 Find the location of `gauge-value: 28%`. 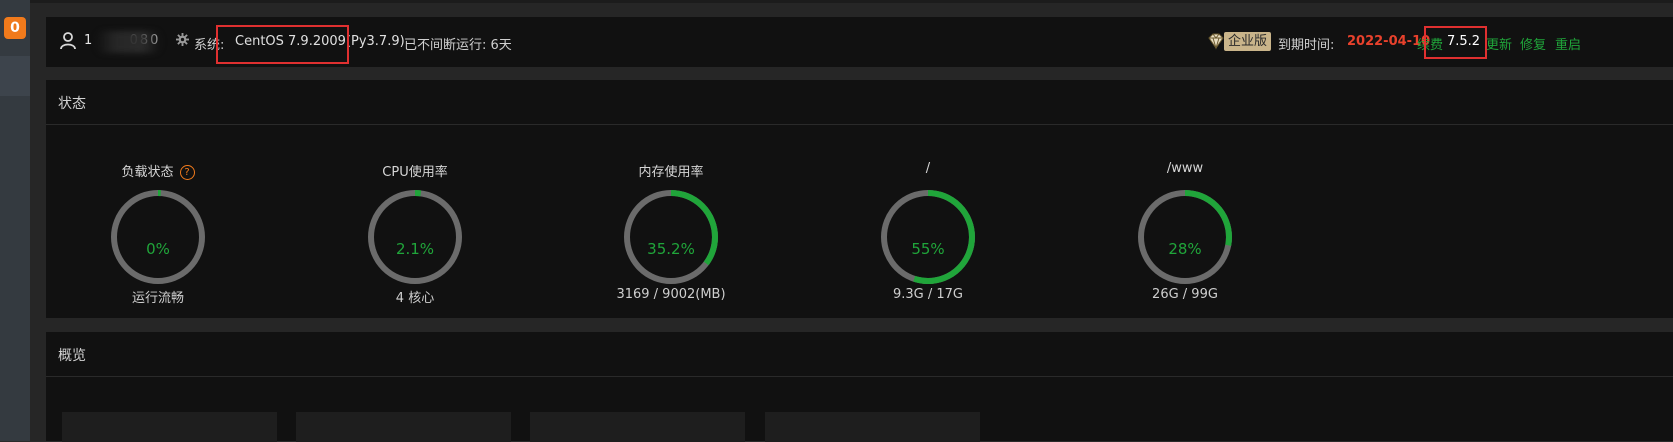

gauge-value: 28% is located at coordinates (1185, 249).